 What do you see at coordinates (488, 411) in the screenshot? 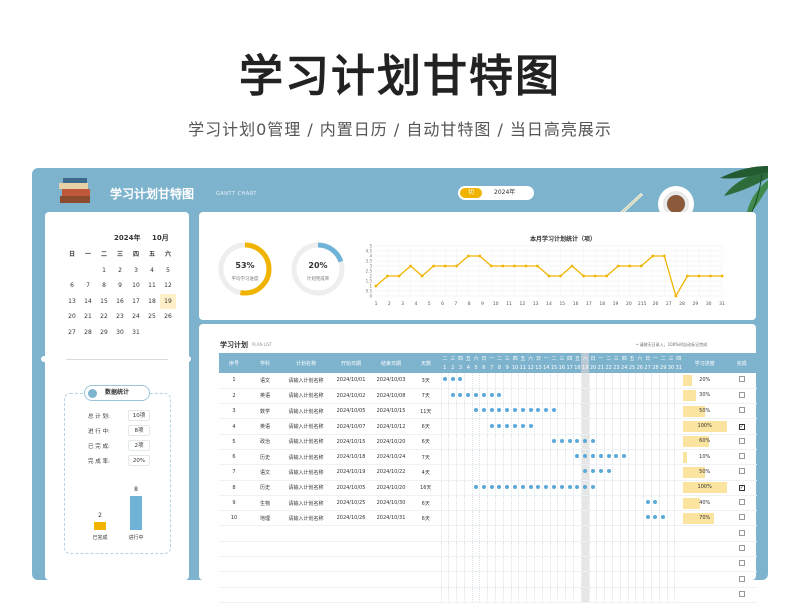
I see `table-row: 3 数学 请输入计划名称 2024/10/05 2024/10/15 11天 50%` at bounding box center [488, 411].